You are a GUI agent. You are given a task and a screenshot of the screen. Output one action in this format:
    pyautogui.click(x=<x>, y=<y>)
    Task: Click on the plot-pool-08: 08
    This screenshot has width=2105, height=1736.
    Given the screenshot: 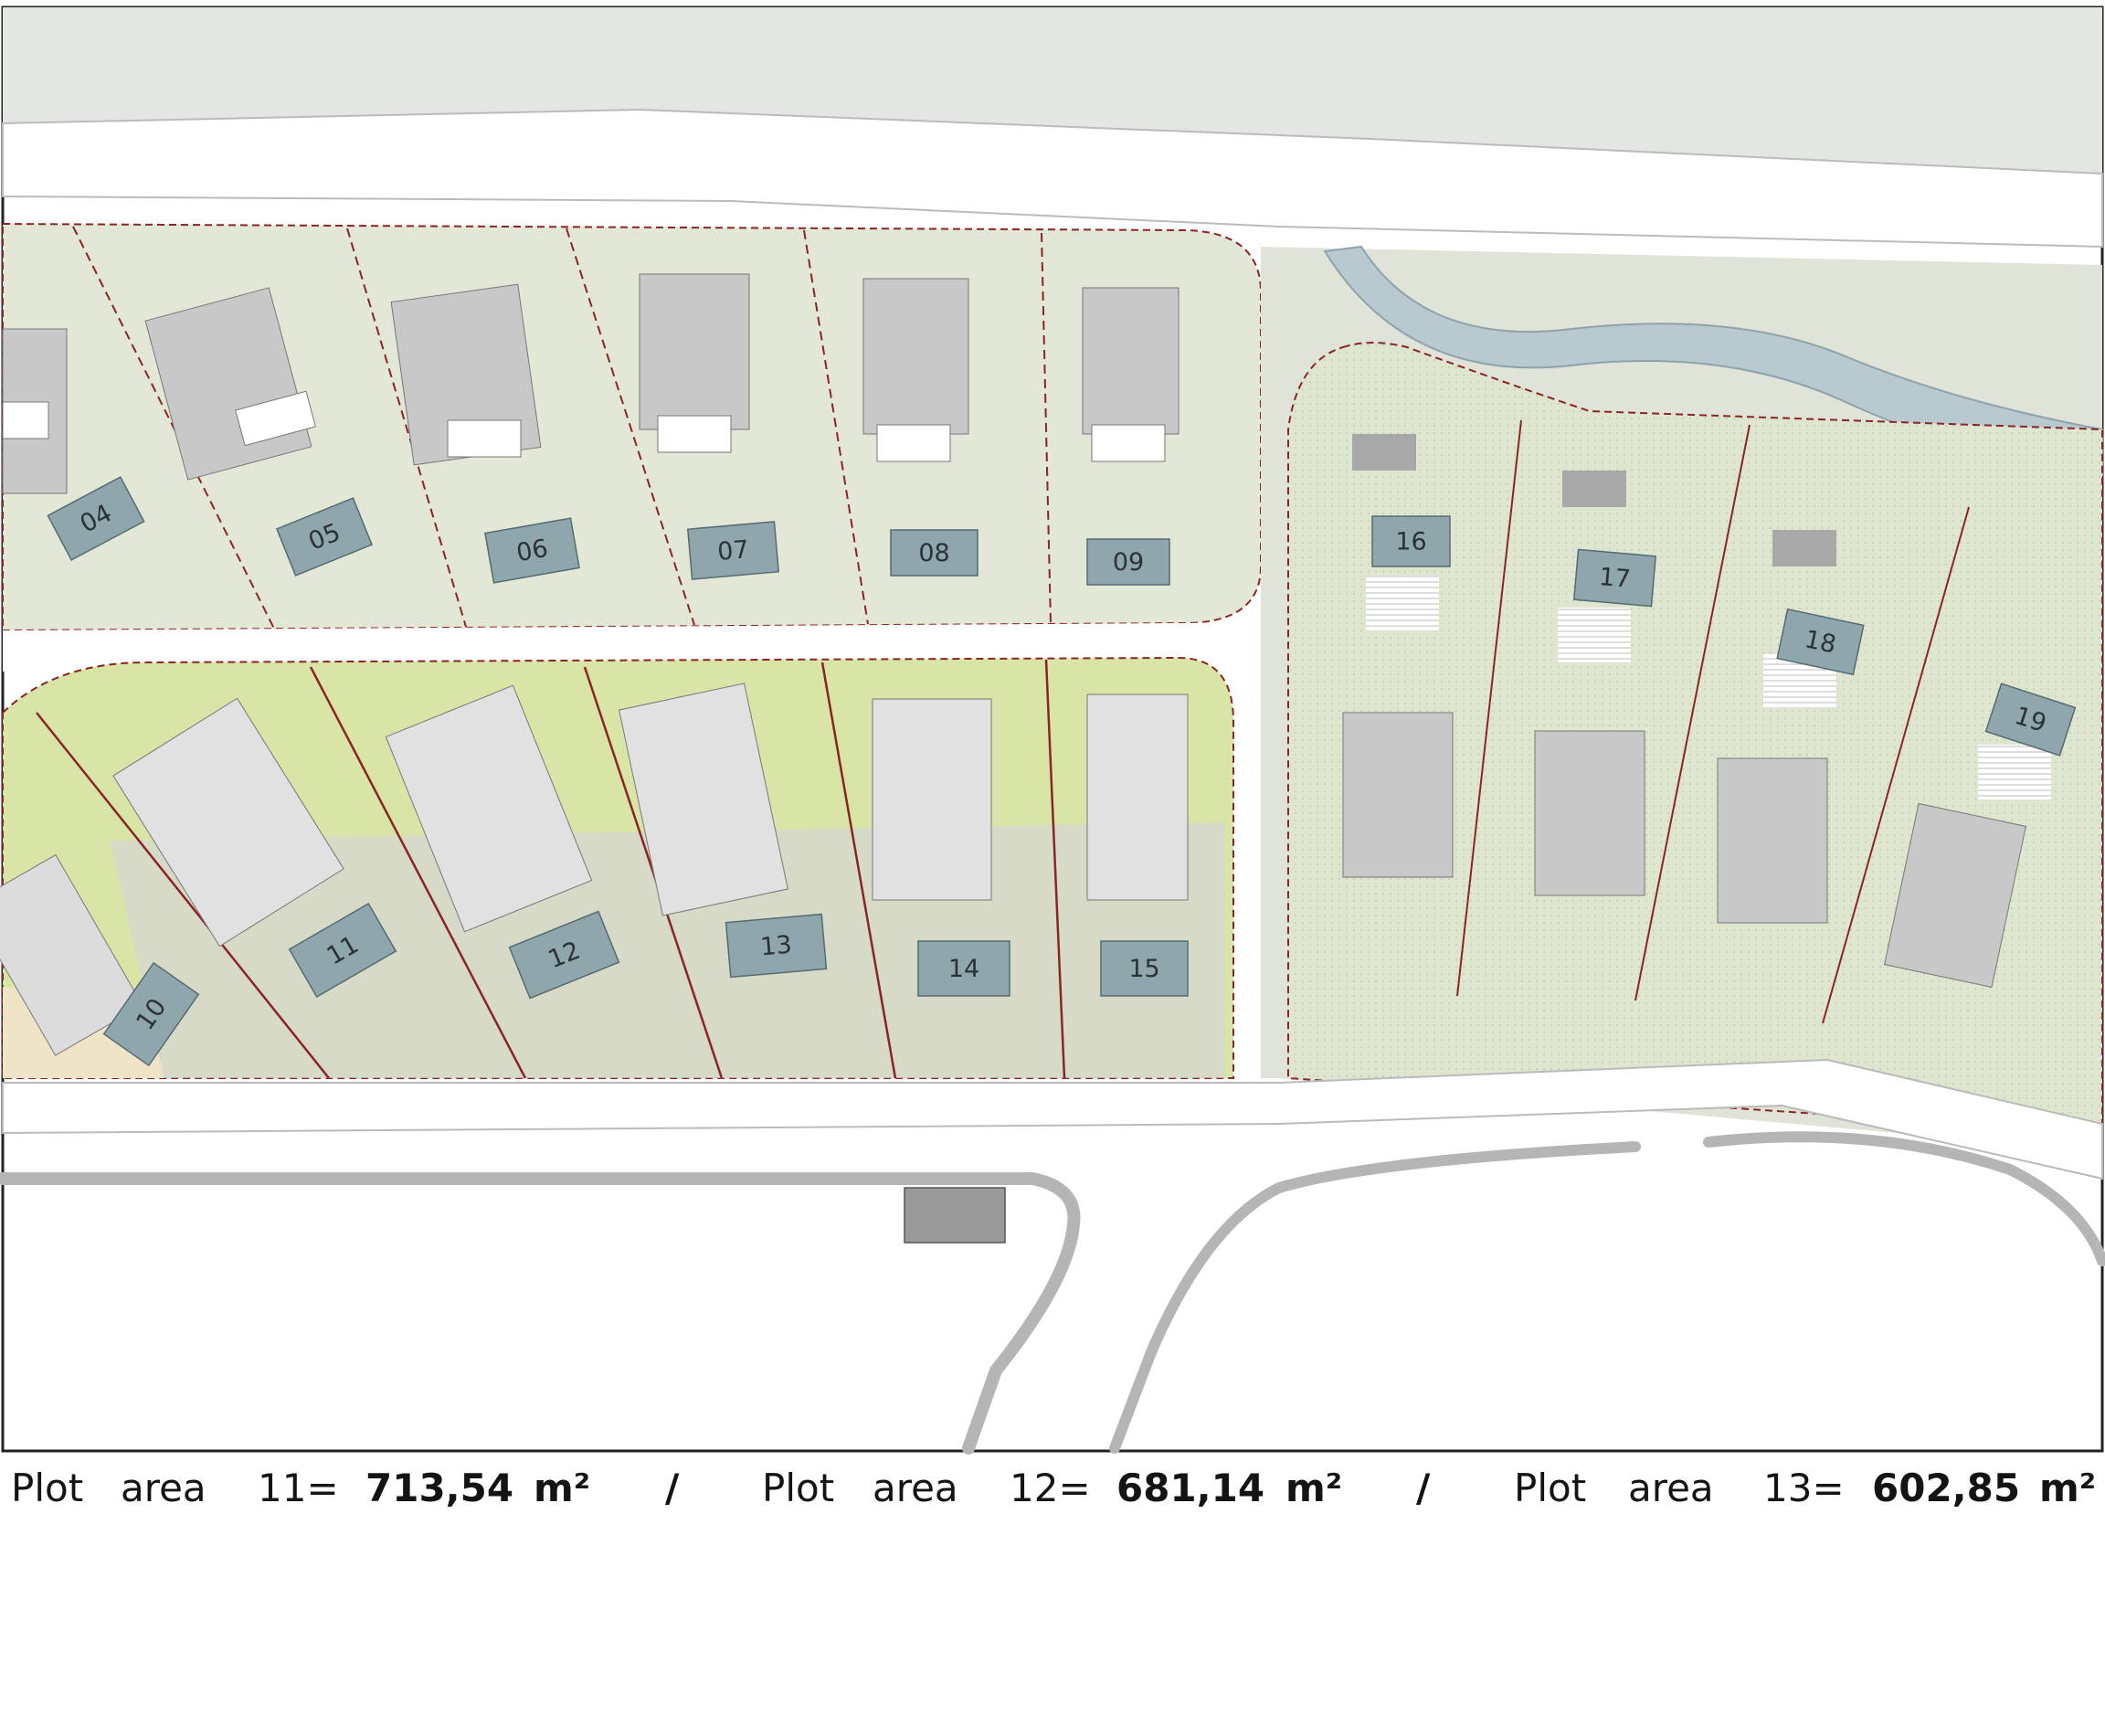 What is the action you would take?
    pyautogui.click(x=934, y=553)
    